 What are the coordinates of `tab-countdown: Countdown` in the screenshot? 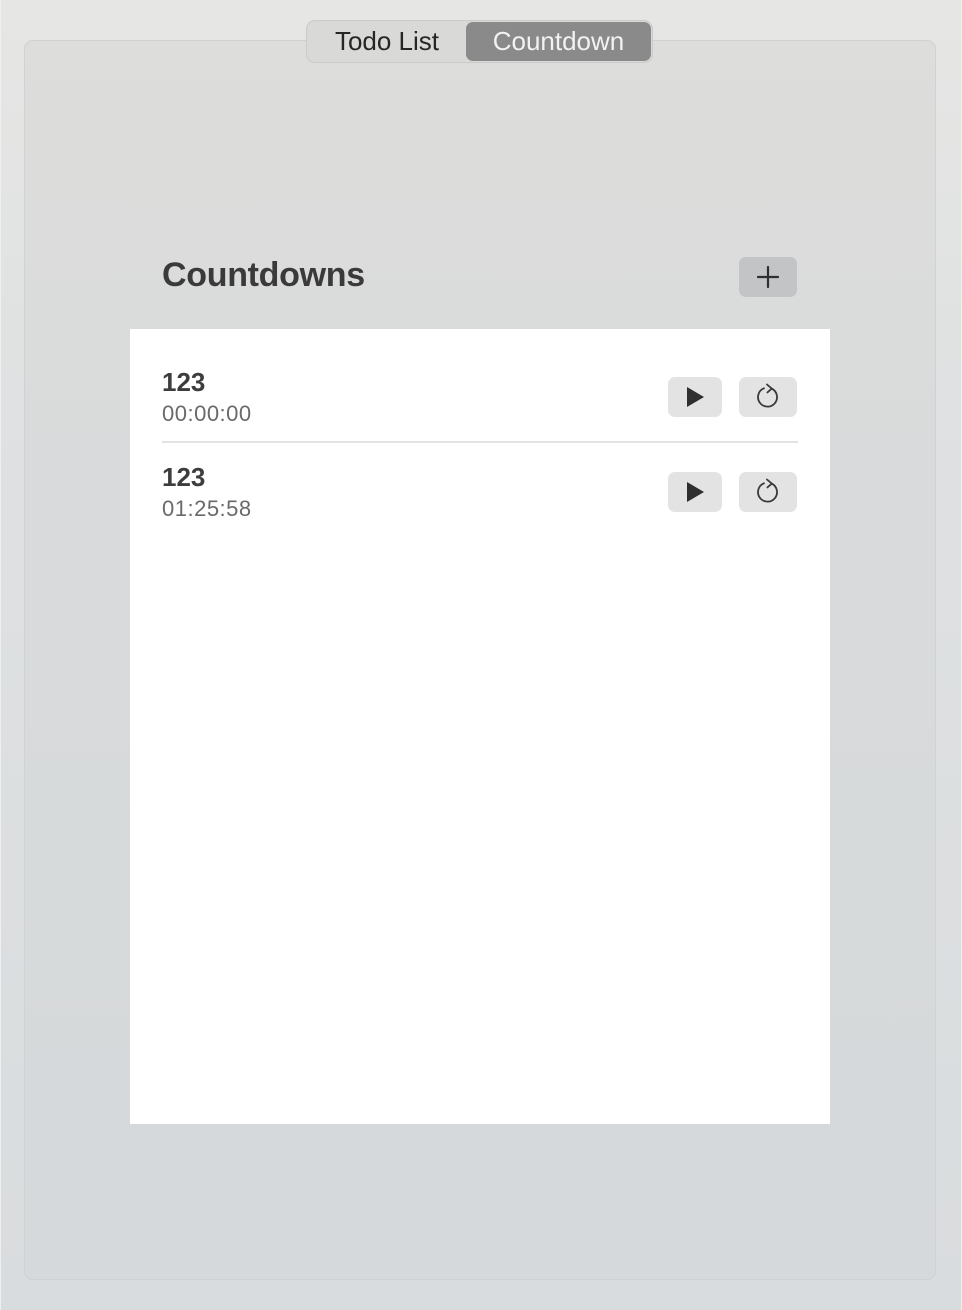 It's located at (558, 41).